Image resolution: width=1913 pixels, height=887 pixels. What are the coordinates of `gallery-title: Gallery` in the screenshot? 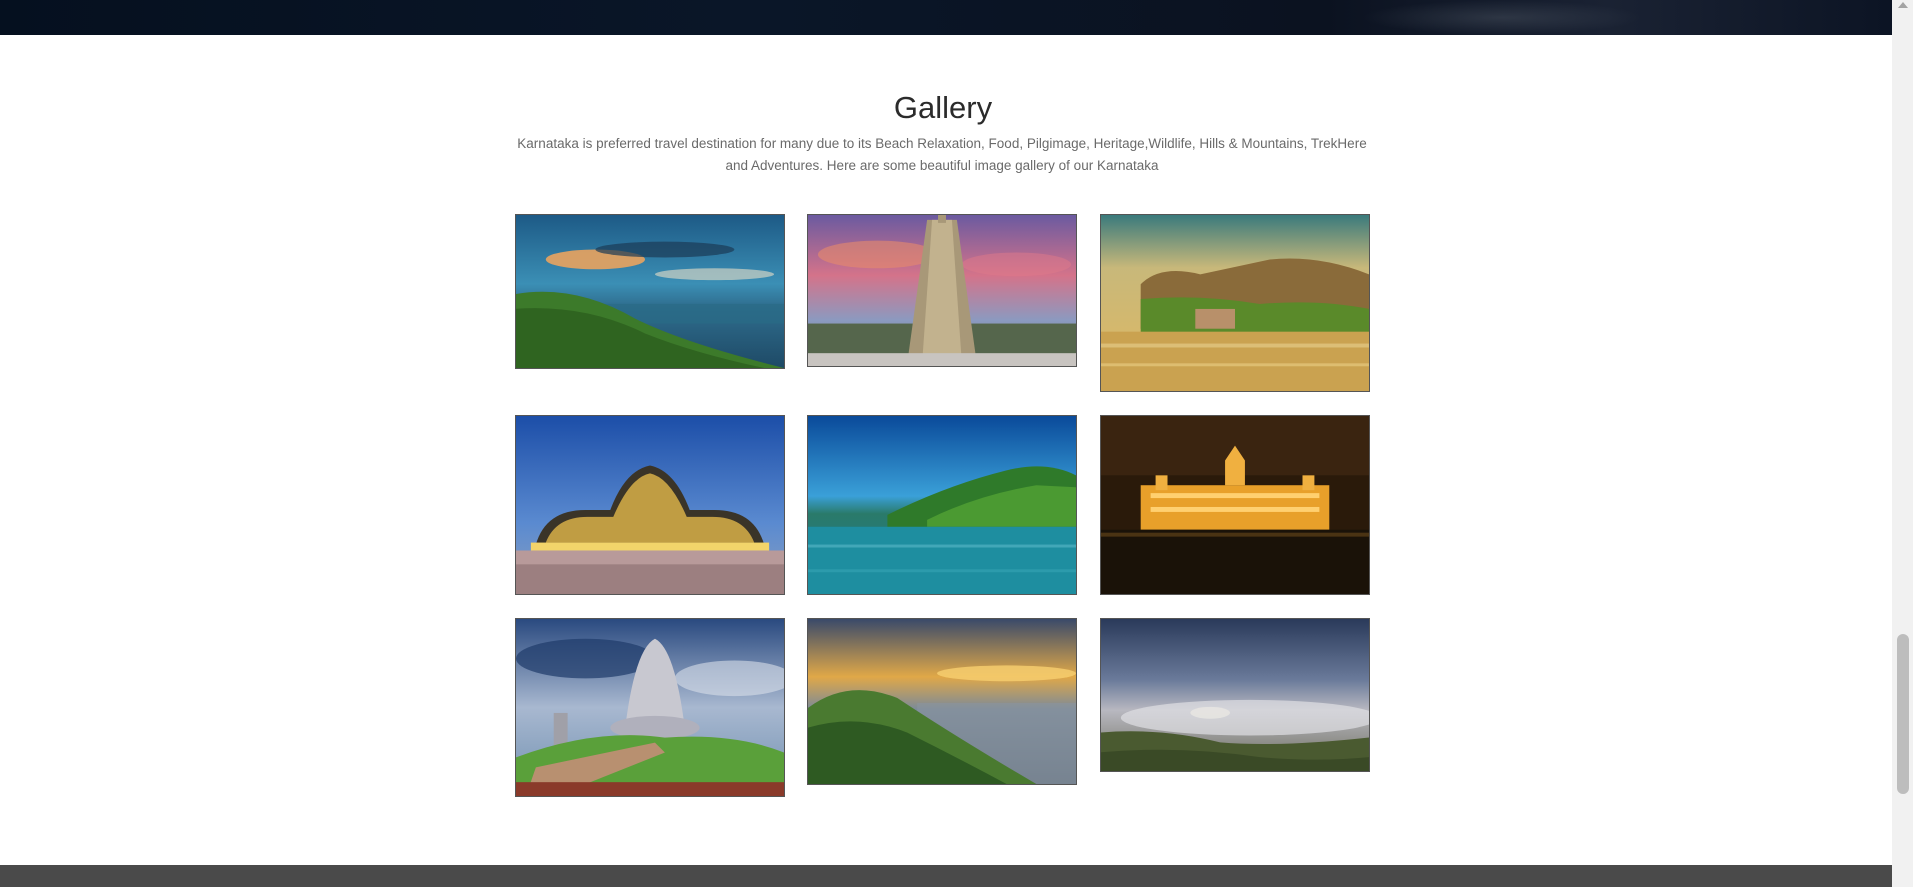 It's located at (943, 107).